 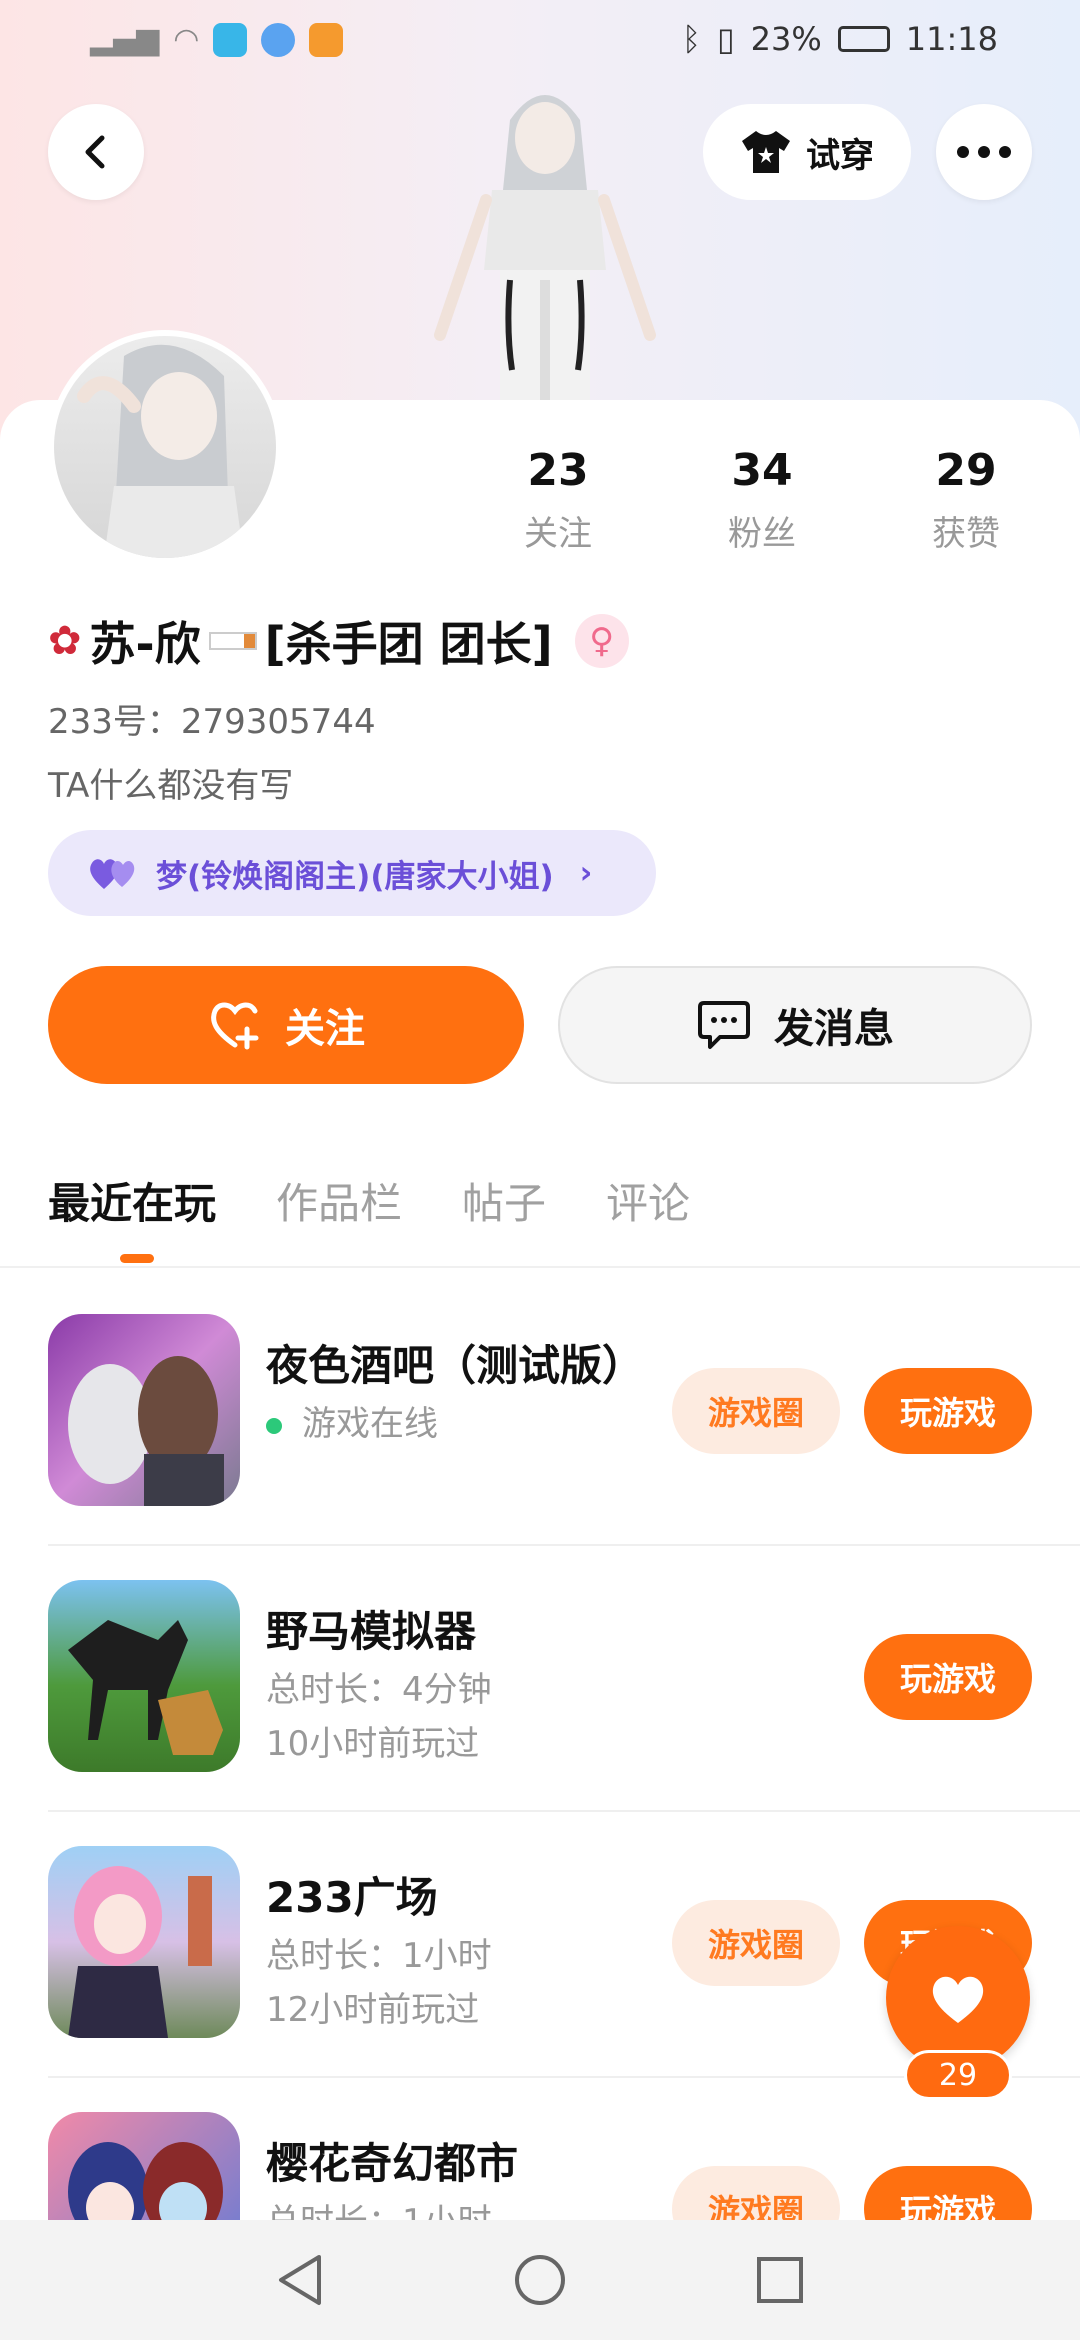 What do you see at coordinates (132, 1200) in the screenshot?
I see `tab-recently-played: 最近在玩` at bounding box center [132, 1200].